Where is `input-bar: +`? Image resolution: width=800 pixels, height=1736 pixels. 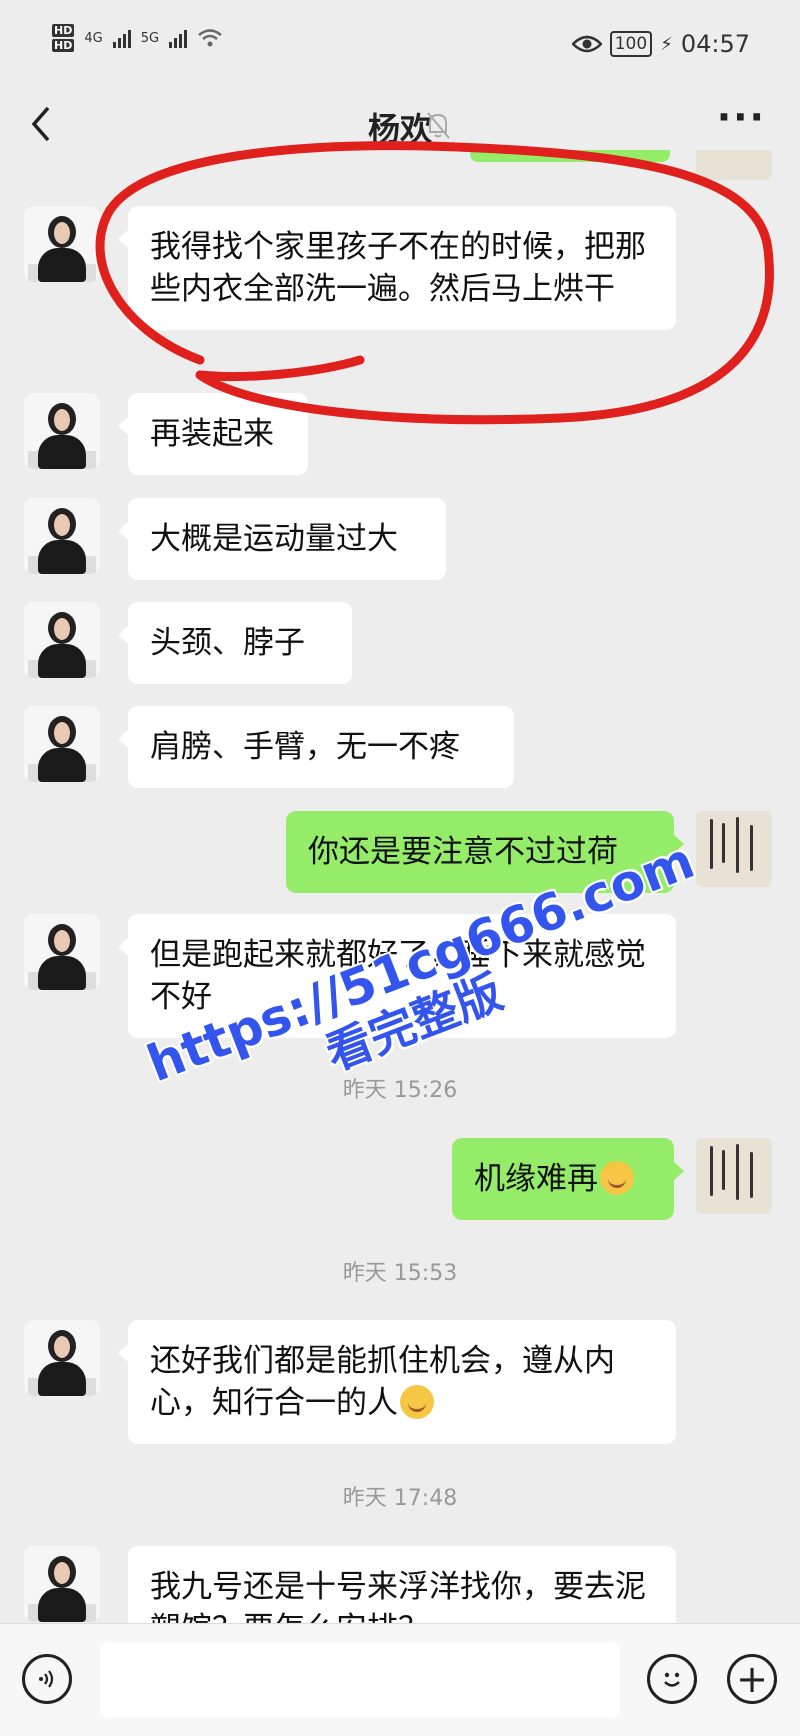 input-bar: + is located at coordinates (400, 1679).